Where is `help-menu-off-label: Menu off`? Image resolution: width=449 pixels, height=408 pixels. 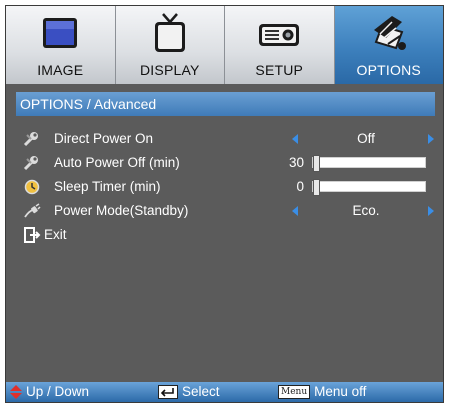 help-menu-off-label: Menu off is located at coordinates (340, 391).